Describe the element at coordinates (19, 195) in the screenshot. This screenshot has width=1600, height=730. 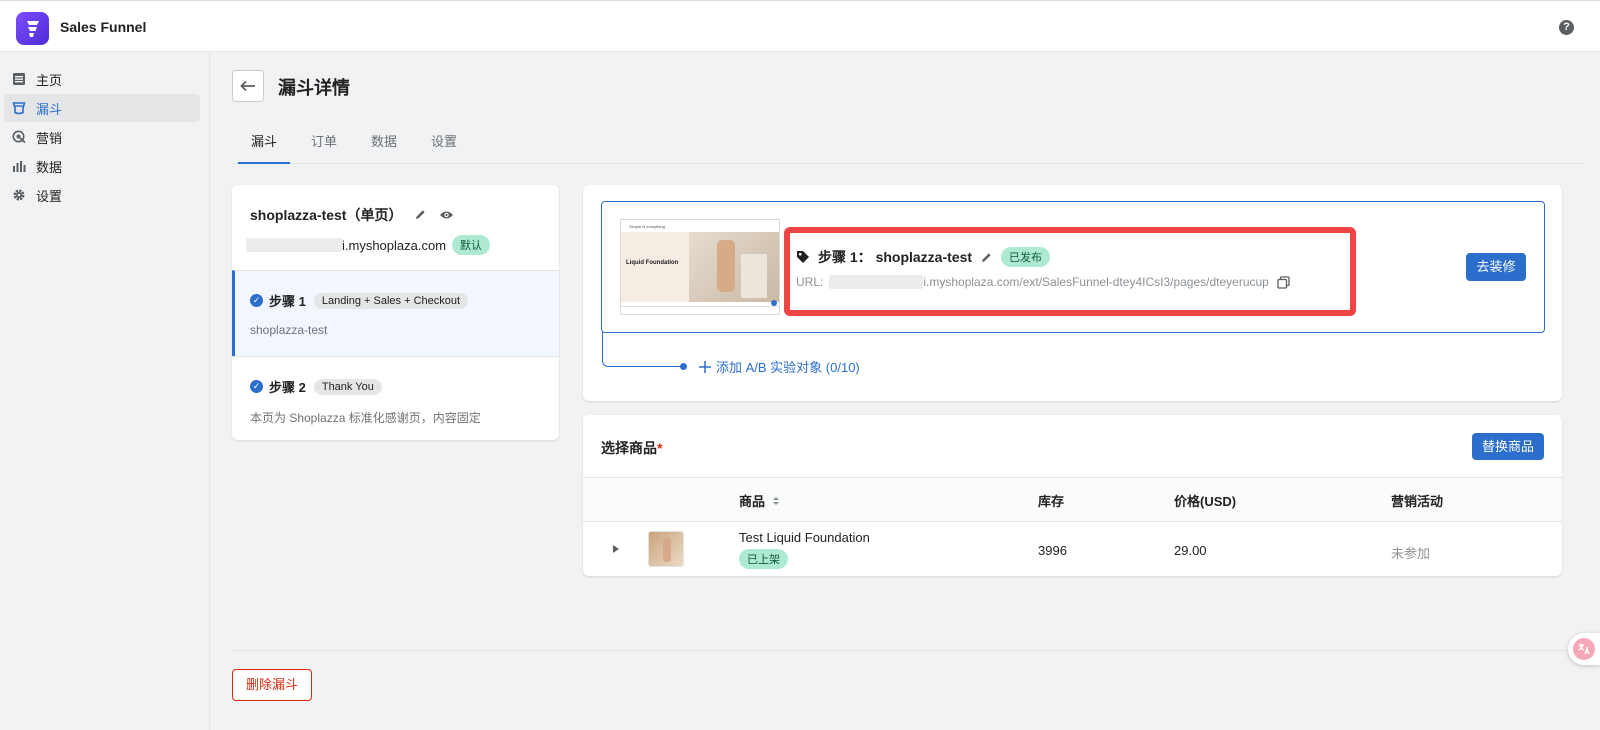
I see `gear-icon` at that location.